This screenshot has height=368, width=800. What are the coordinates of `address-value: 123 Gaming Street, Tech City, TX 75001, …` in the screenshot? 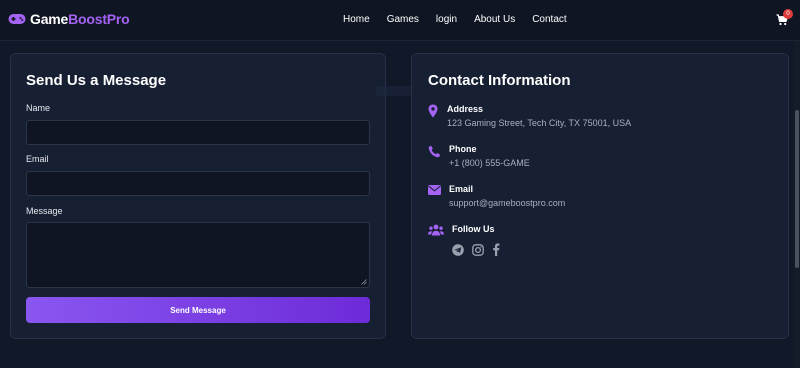 It's located at (539, 123).